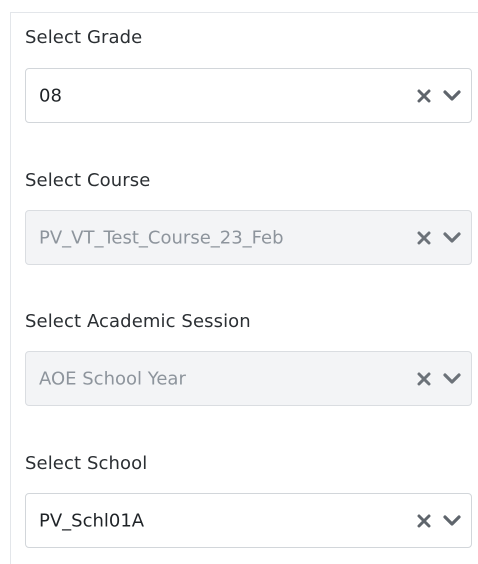  I want to click on grade-select: 08, so click(248, 95).